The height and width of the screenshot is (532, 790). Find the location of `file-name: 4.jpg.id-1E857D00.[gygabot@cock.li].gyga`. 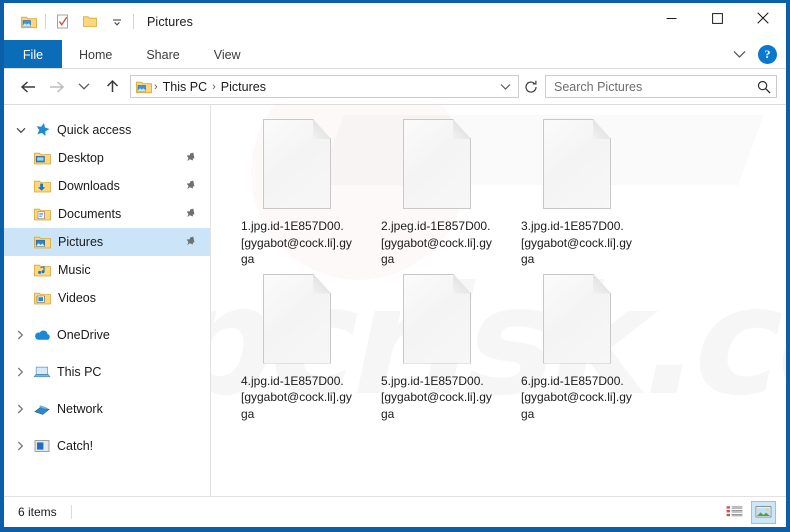

file-name: 4.jpg.id-1E857D00.[gygabot@cock.li].gyga is located at coordinates (296, 397).